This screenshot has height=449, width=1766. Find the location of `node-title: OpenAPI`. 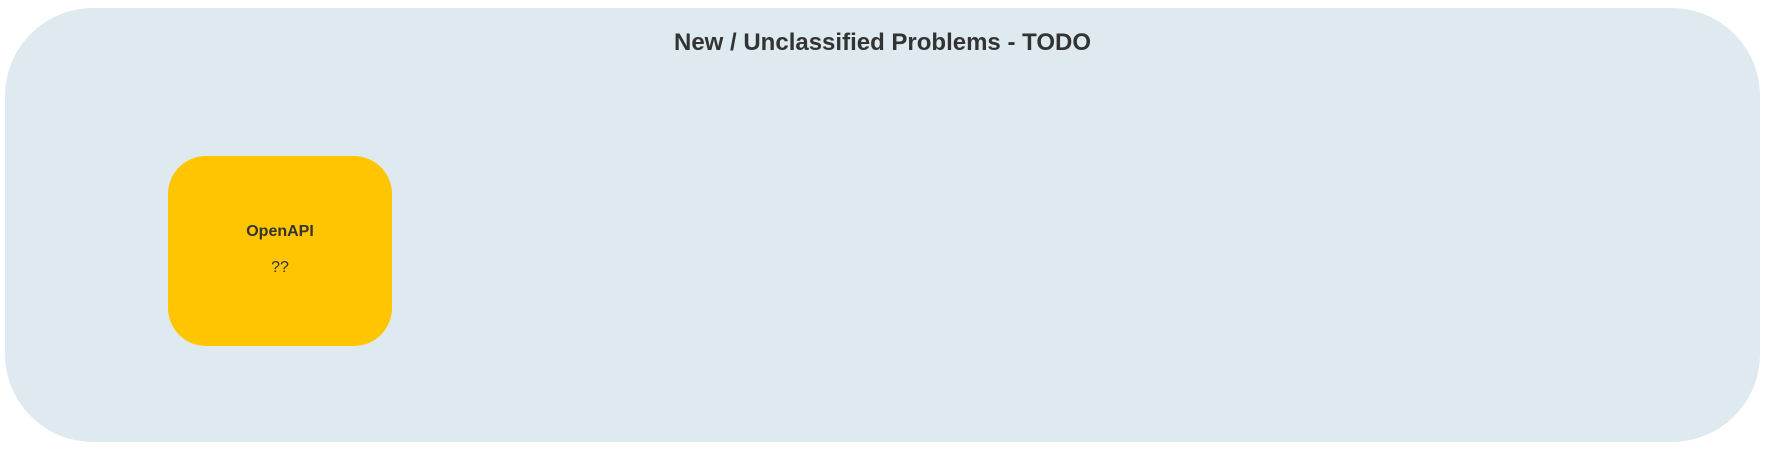

node-title: OpenAPI is located at coordinates (280, 231).